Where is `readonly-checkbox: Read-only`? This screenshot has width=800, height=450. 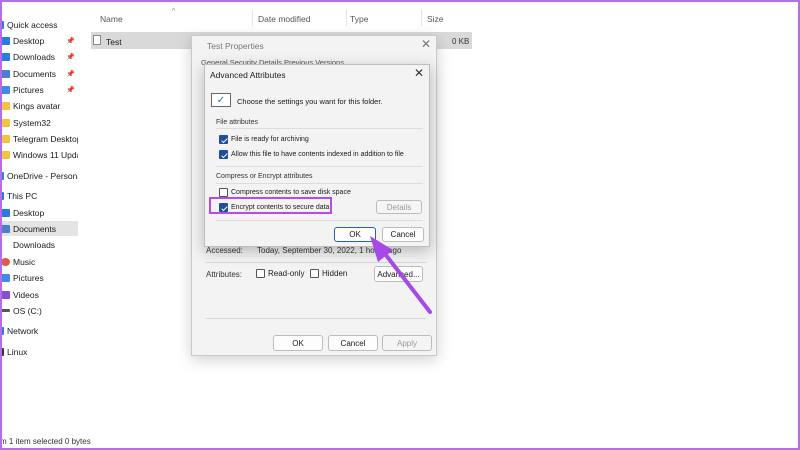
readonly-checkbox: Read-only is located at coordinates (280, 273).